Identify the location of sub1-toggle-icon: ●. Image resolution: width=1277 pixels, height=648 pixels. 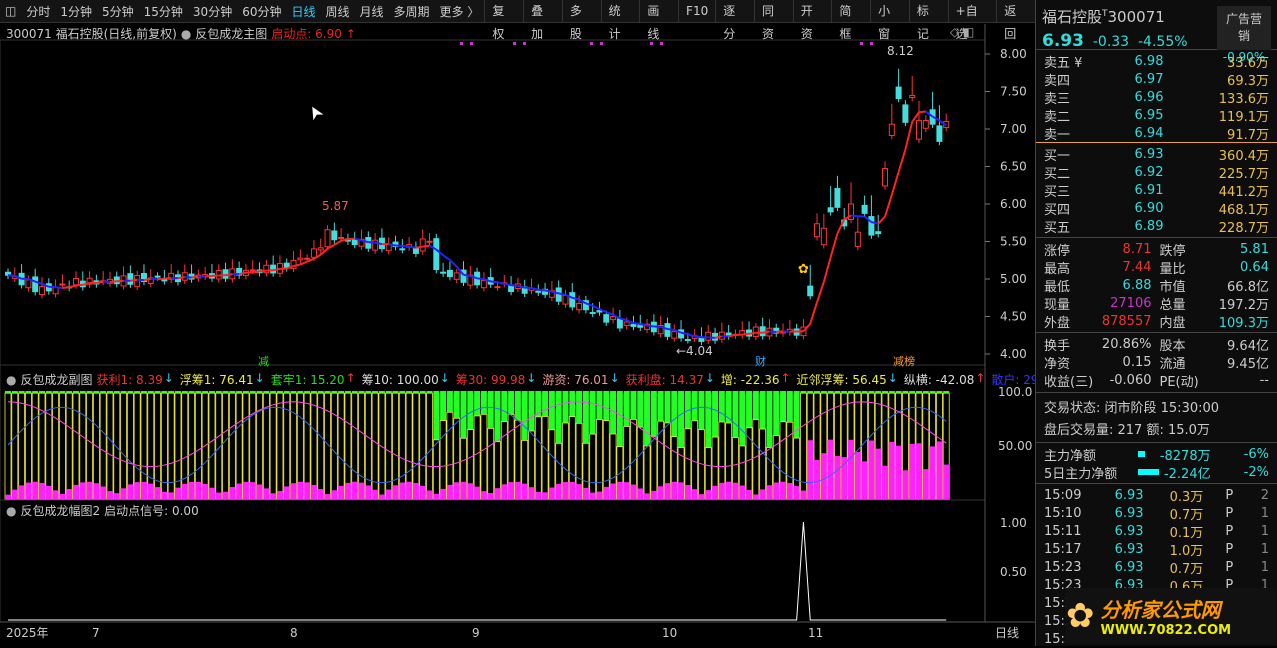
(11, 380).